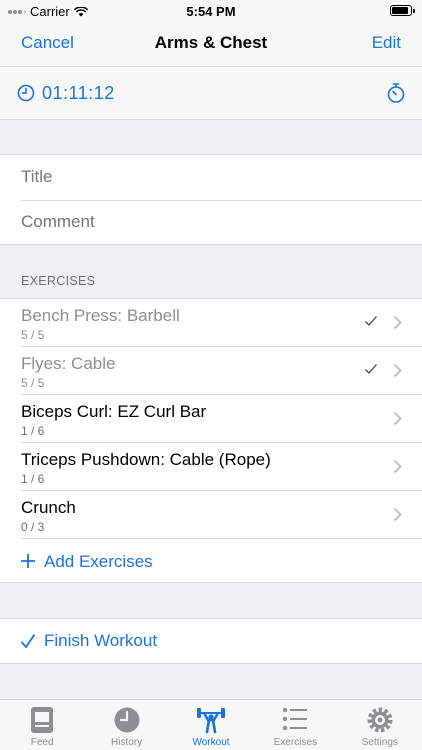  Describe the element at coordinates (211, 742) in the screenshot. I see `tab-label: Workout` at that location.